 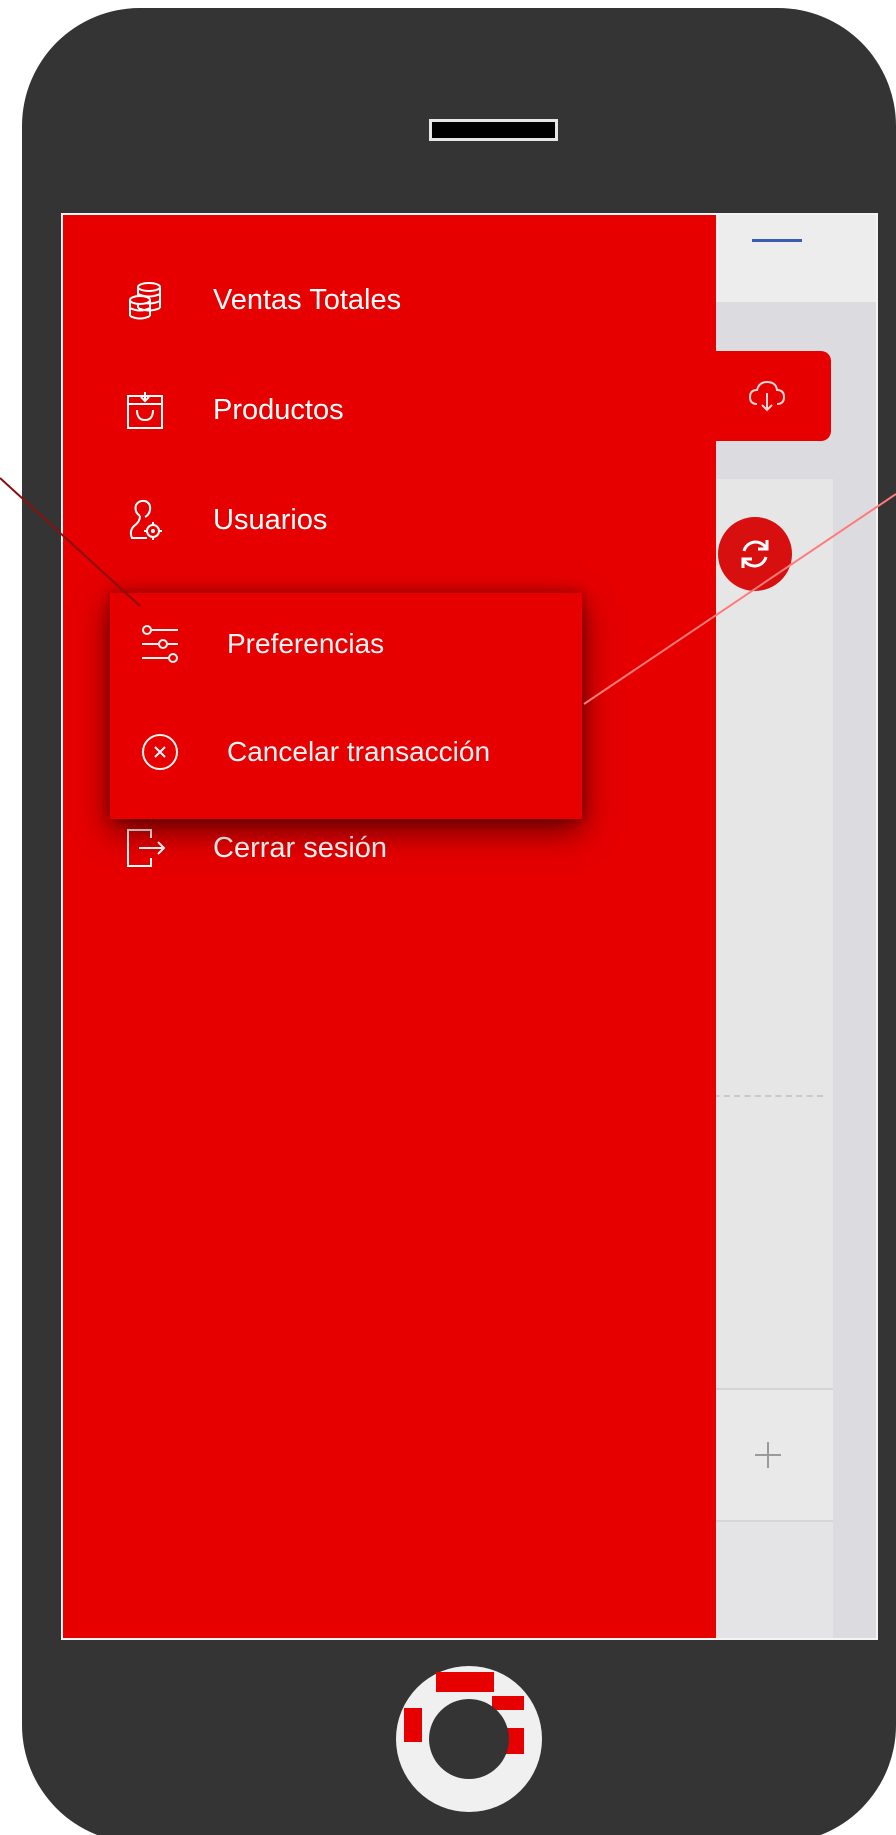 I want to click on cancel-circle-icon, so click(x=160, y=752).